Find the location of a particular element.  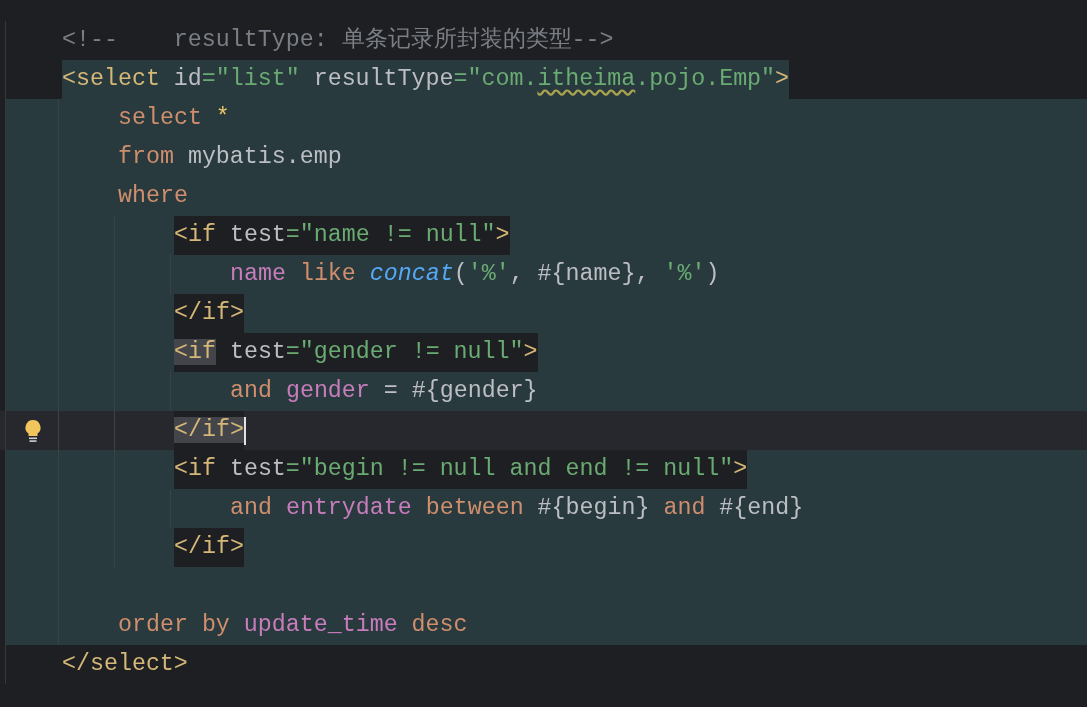

code-line: where is located at coordinates (153, 196).